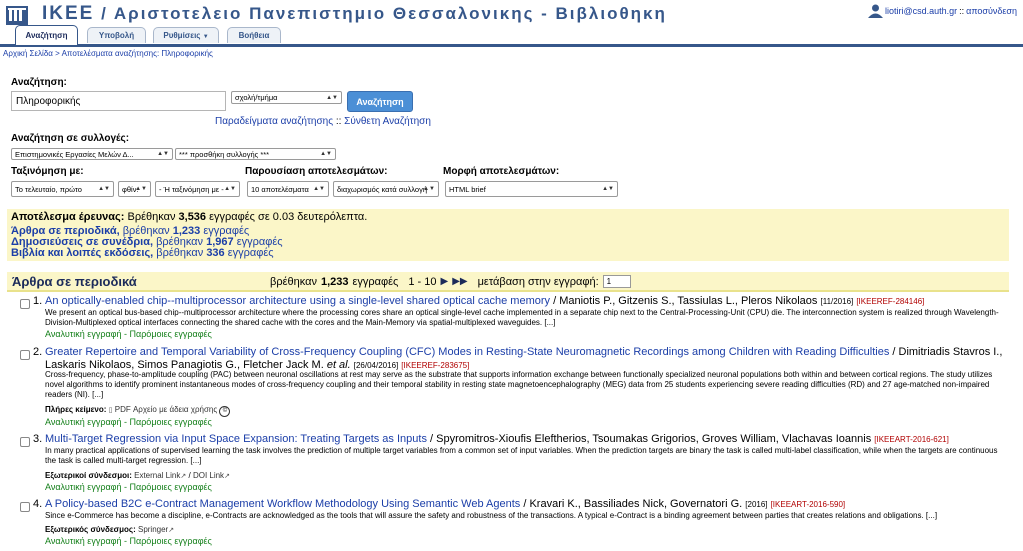 The height and width of the screenshot is (551, 1023). Describe the element at coordinates (205, 37) in the screenshot. I see `chevron-down-icon: ▼` at that location.